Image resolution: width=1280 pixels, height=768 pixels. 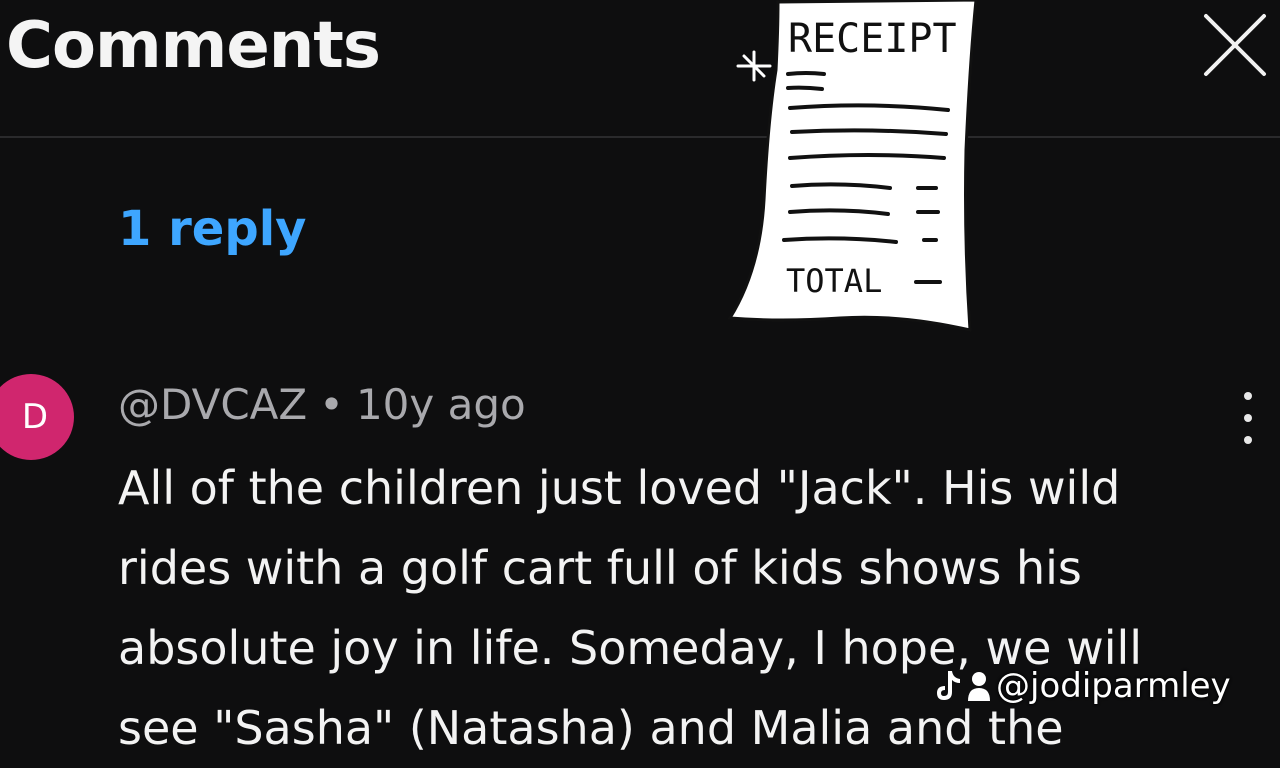 What do you see at coordinates (1113, 686) in the screenshot?
I see `watermark-handle: @jodiparmley` at bounding box center [1113, 686].